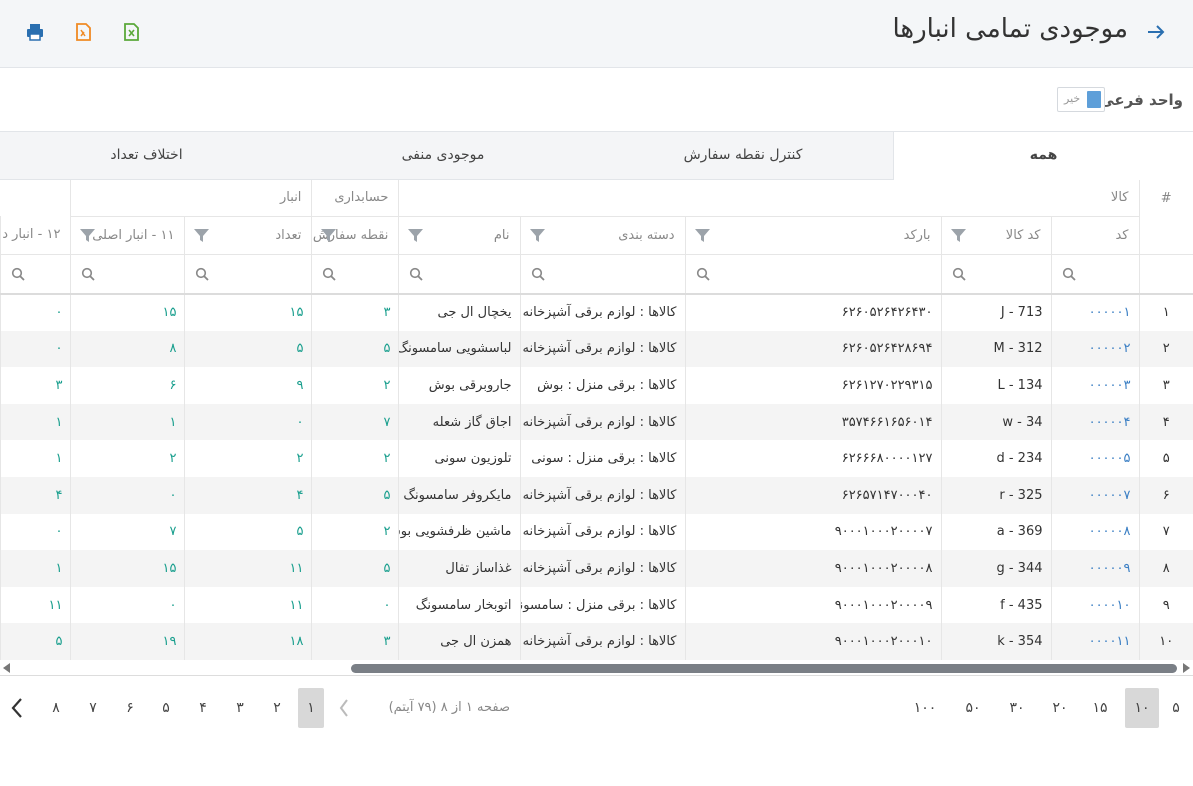 This screenshot has height=786, width=1193. What do you see at coordinates (355, 532) in the screenshot?
I see `cell-order-point: ۲` at bounding box center [355, 532].